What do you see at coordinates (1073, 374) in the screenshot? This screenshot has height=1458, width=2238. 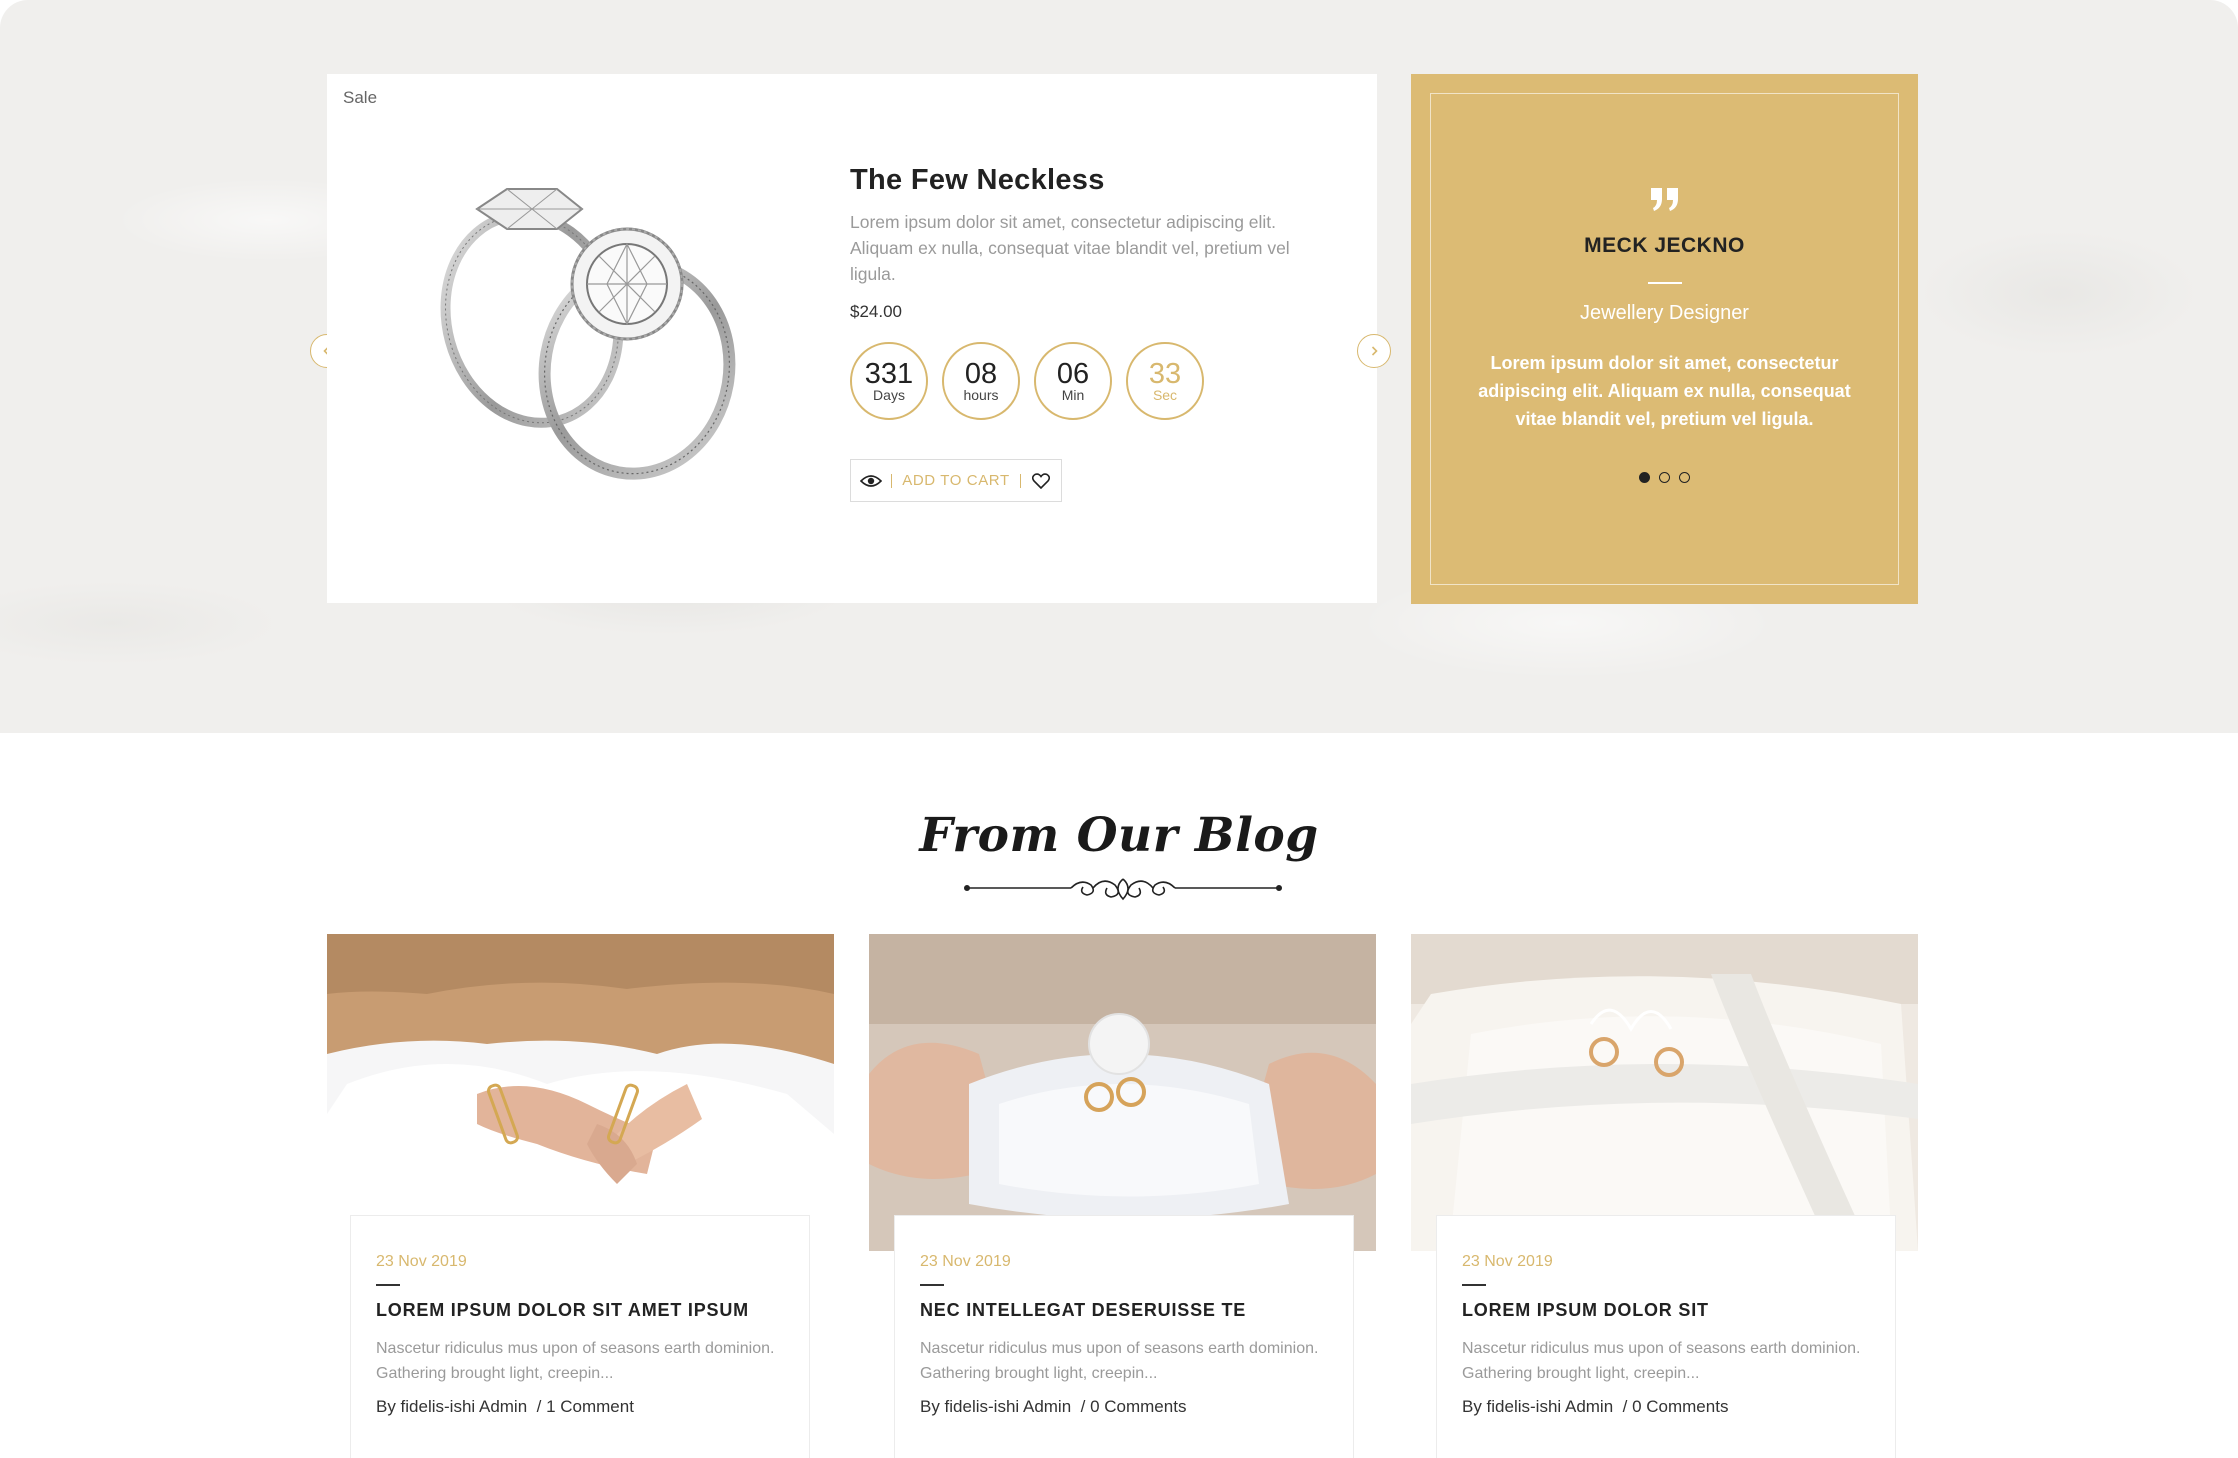 I see `countdown-minutes-value: 06` at bounding box center [1073, 374].